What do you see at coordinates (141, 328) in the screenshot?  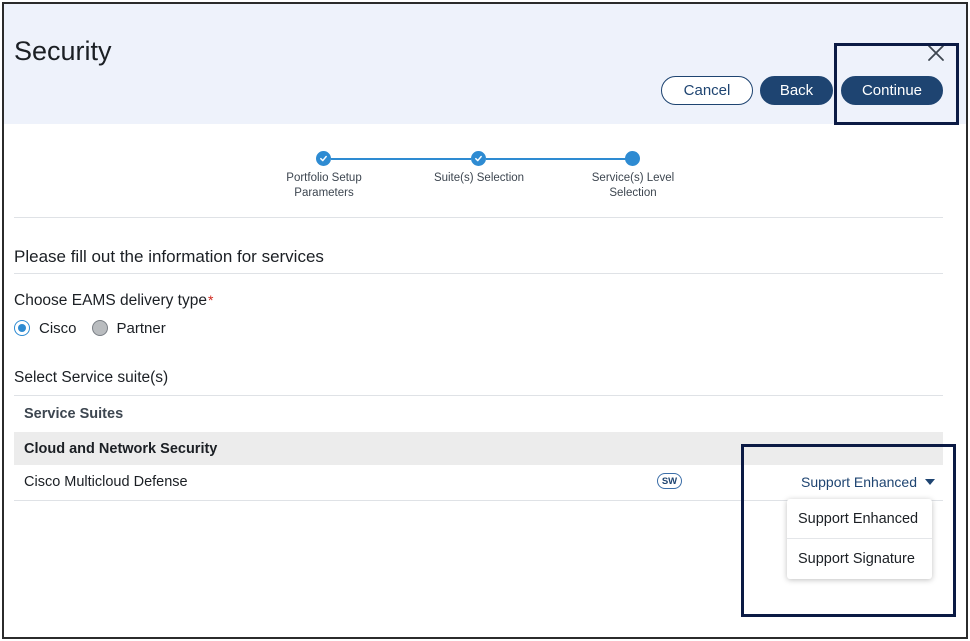 I see `radio-partner-label: Partner` at bounding box center [141, 328].